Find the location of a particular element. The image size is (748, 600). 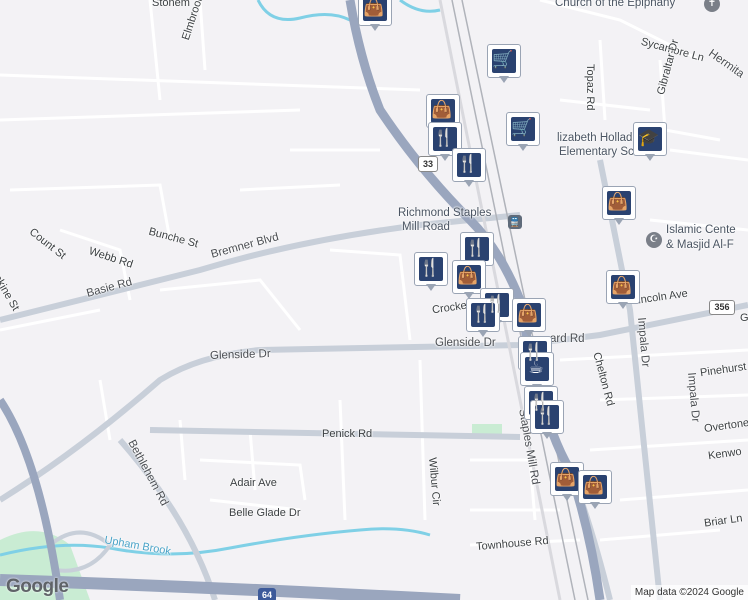

bethlehem-road-line is located at coordinates (167, 519).